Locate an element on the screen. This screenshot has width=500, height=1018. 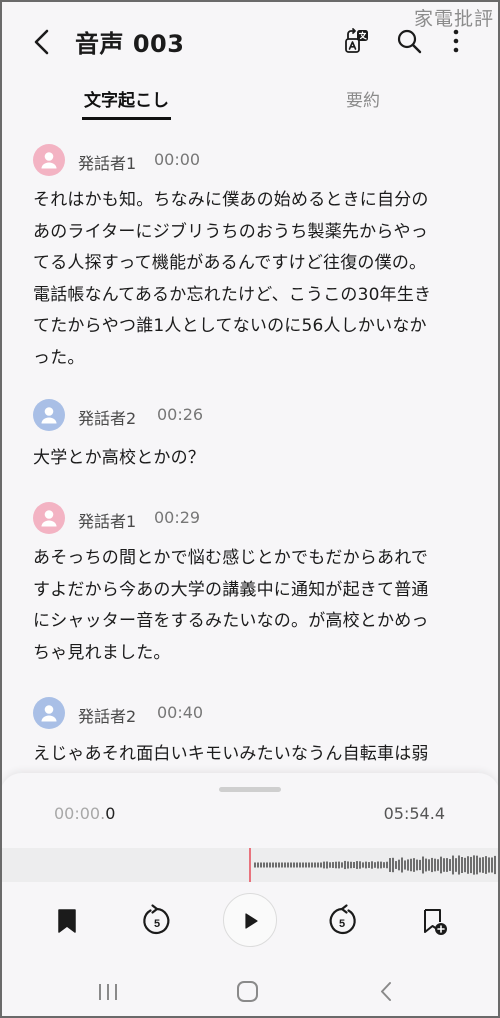
page-title: 音声 003 is located at coordinates (130, 44).